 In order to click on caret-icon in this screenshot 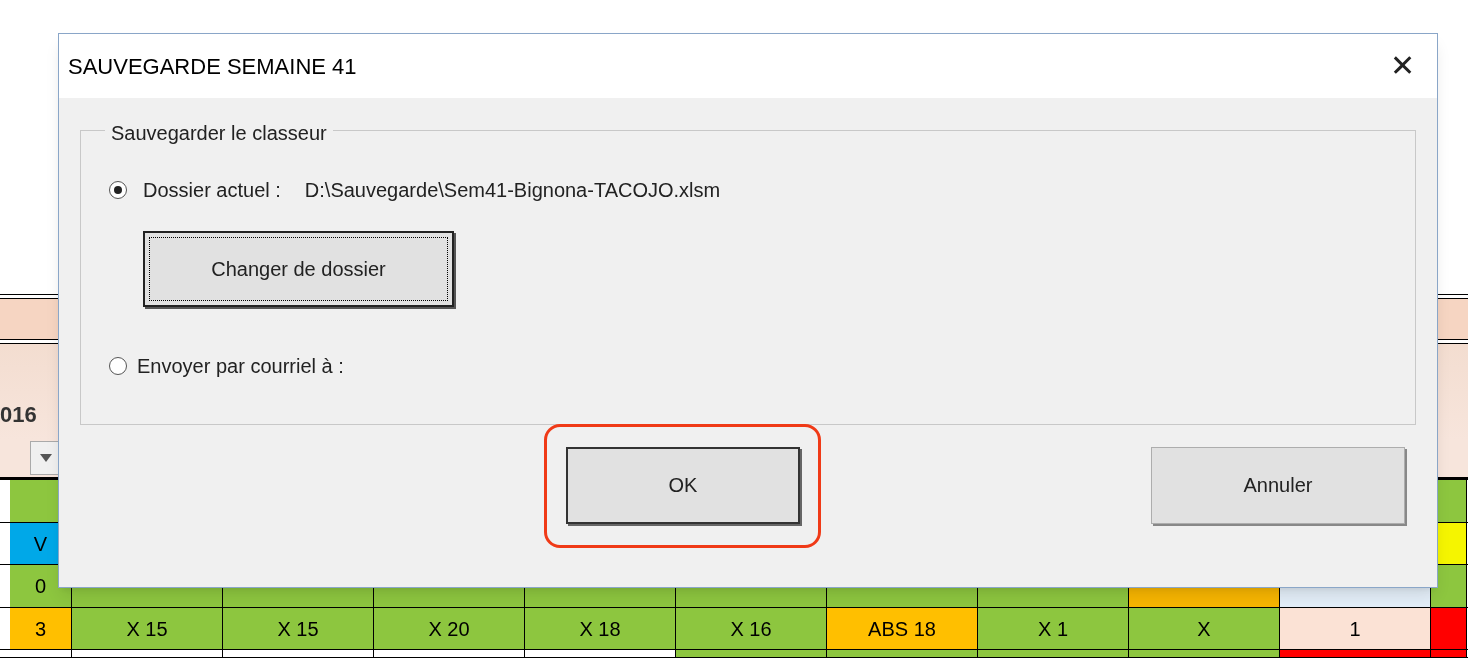, I will do `click(46, 458)`.